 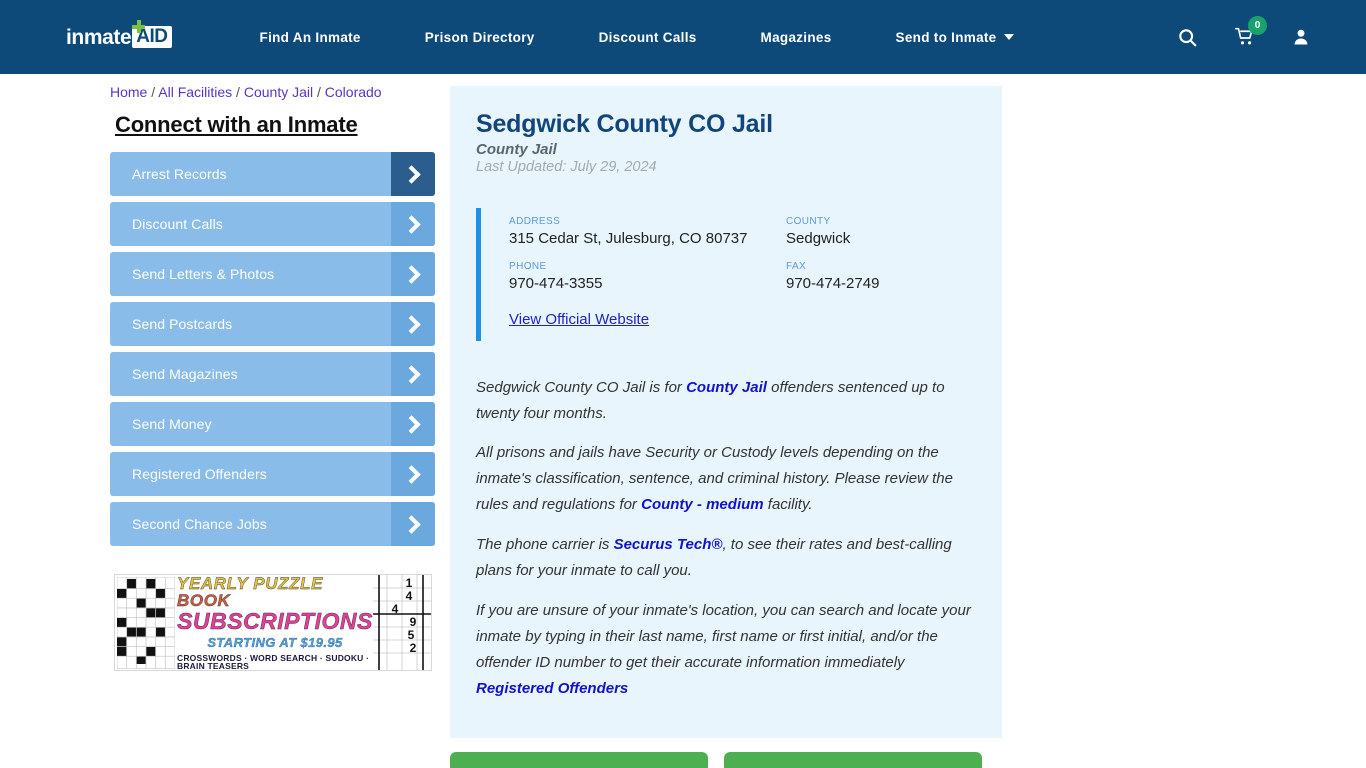 I want to click on cart-icon: 0, so click(x=1250, y=31).